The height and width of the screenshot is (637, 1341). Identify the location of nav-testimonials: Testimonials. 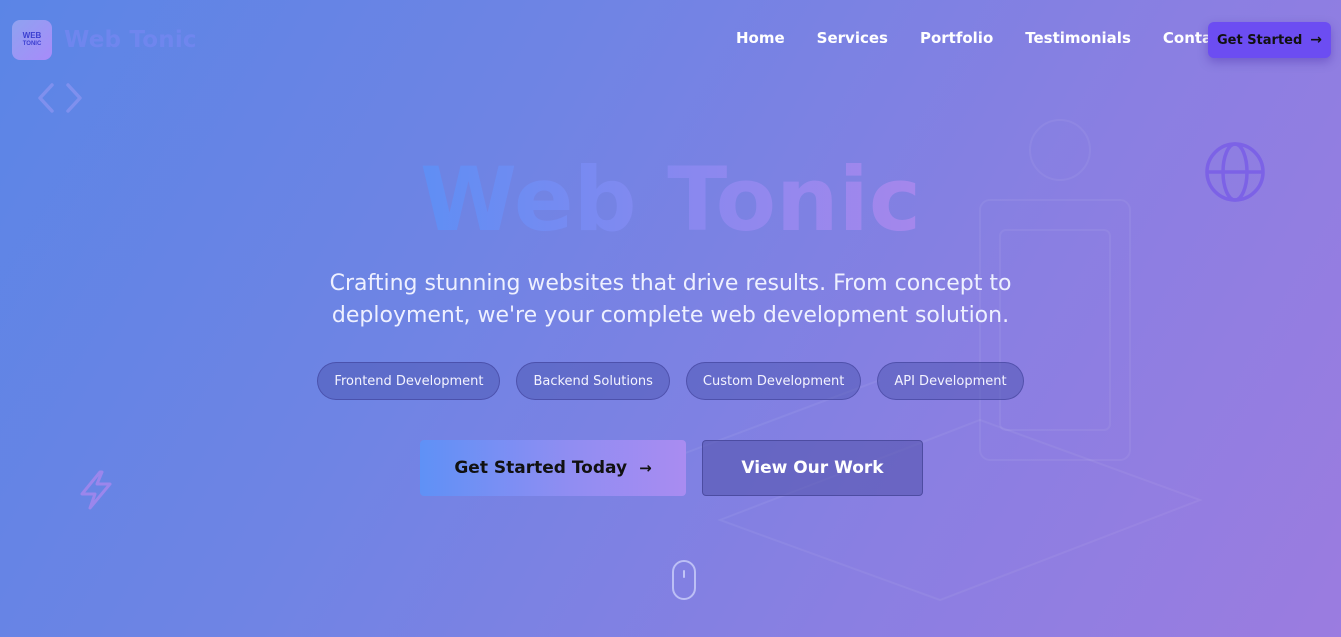
(1078, 38).